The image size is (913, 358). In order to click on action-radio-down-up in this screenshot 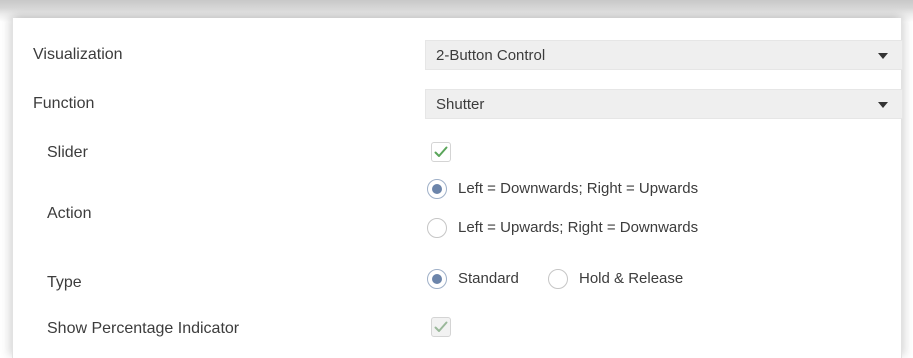, I will do `click(437, 189)`.